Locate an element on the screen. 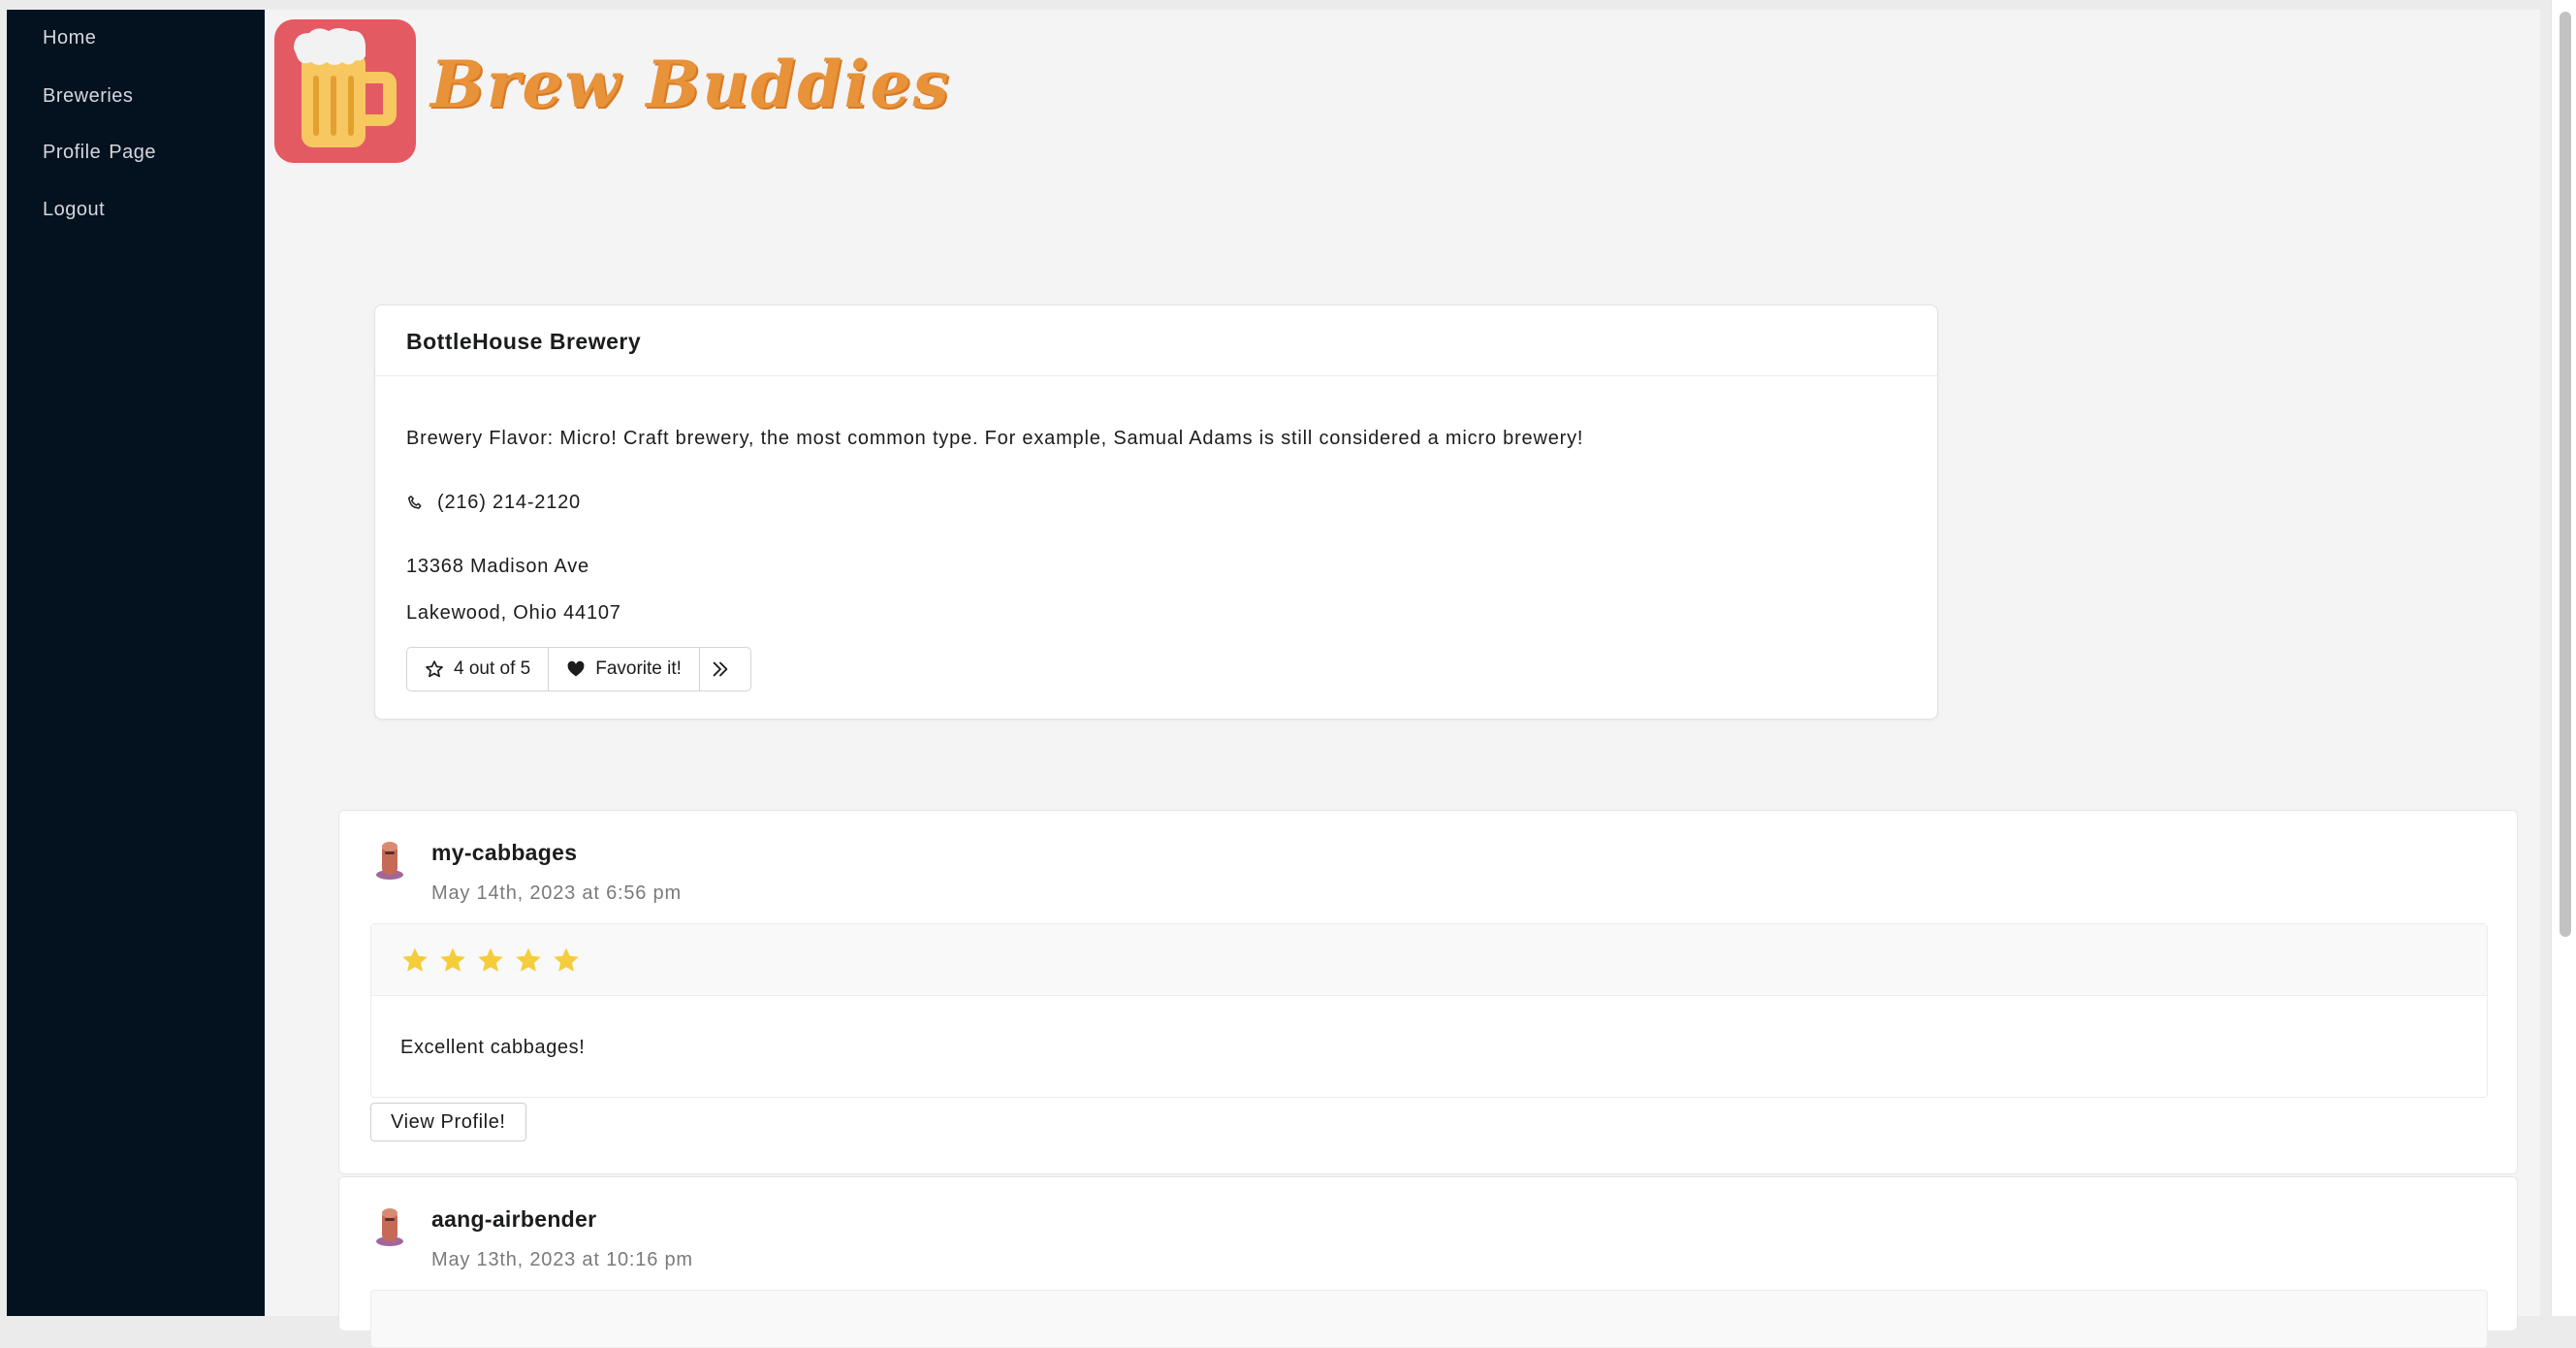 The width and height of the screenshot is (2576, 1348). star-outline-icon is located at coordinates (434, 669).